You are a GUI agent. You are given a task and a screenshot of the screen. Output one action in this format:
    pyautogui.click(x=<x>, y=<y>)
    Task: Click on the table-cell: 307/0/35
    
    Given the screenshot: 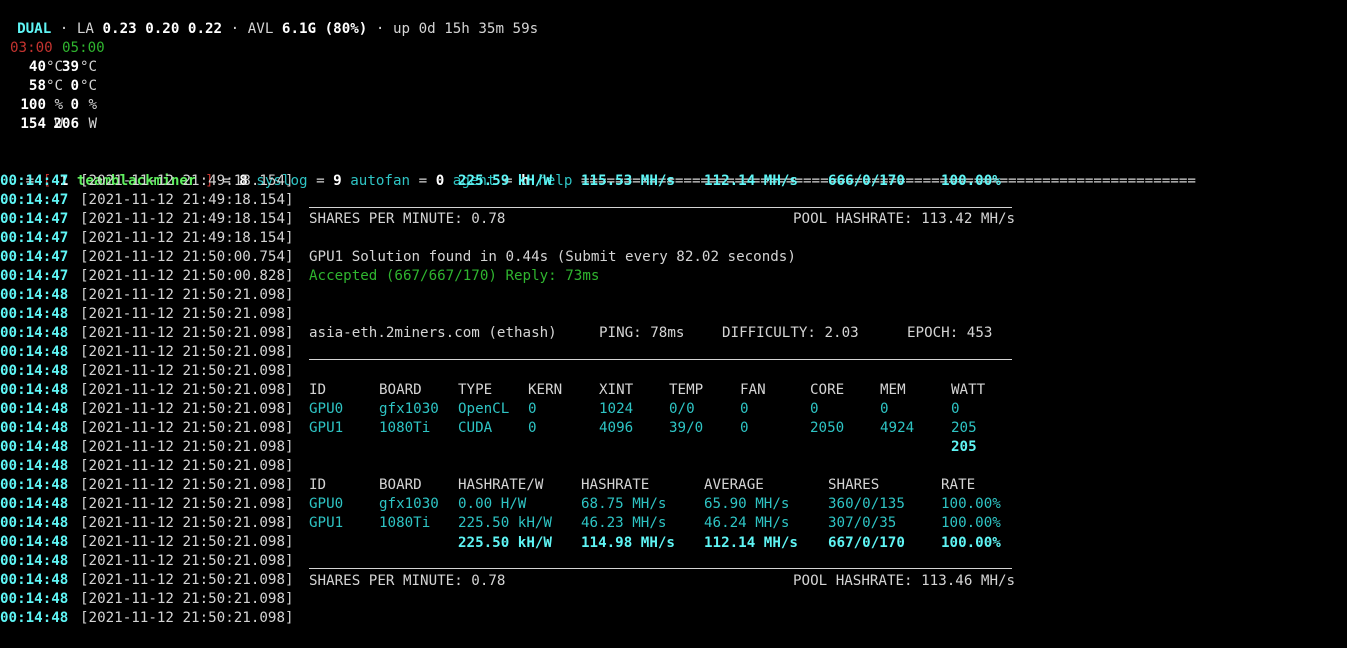 What is the action you would take?
    pyautogui.click(x=862, y=523)
    